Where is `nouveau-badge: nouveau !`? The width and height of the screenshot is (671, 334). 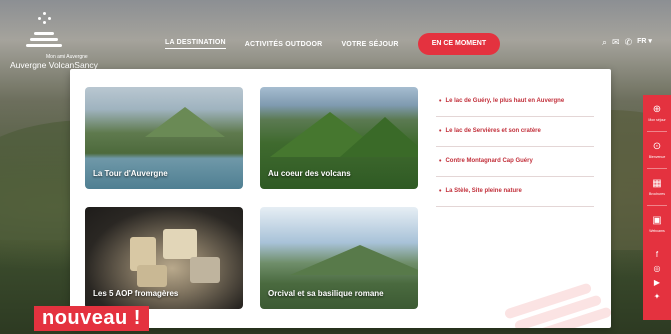 nouveau-badge: nouveau ! is located at coordinates (91, 318).